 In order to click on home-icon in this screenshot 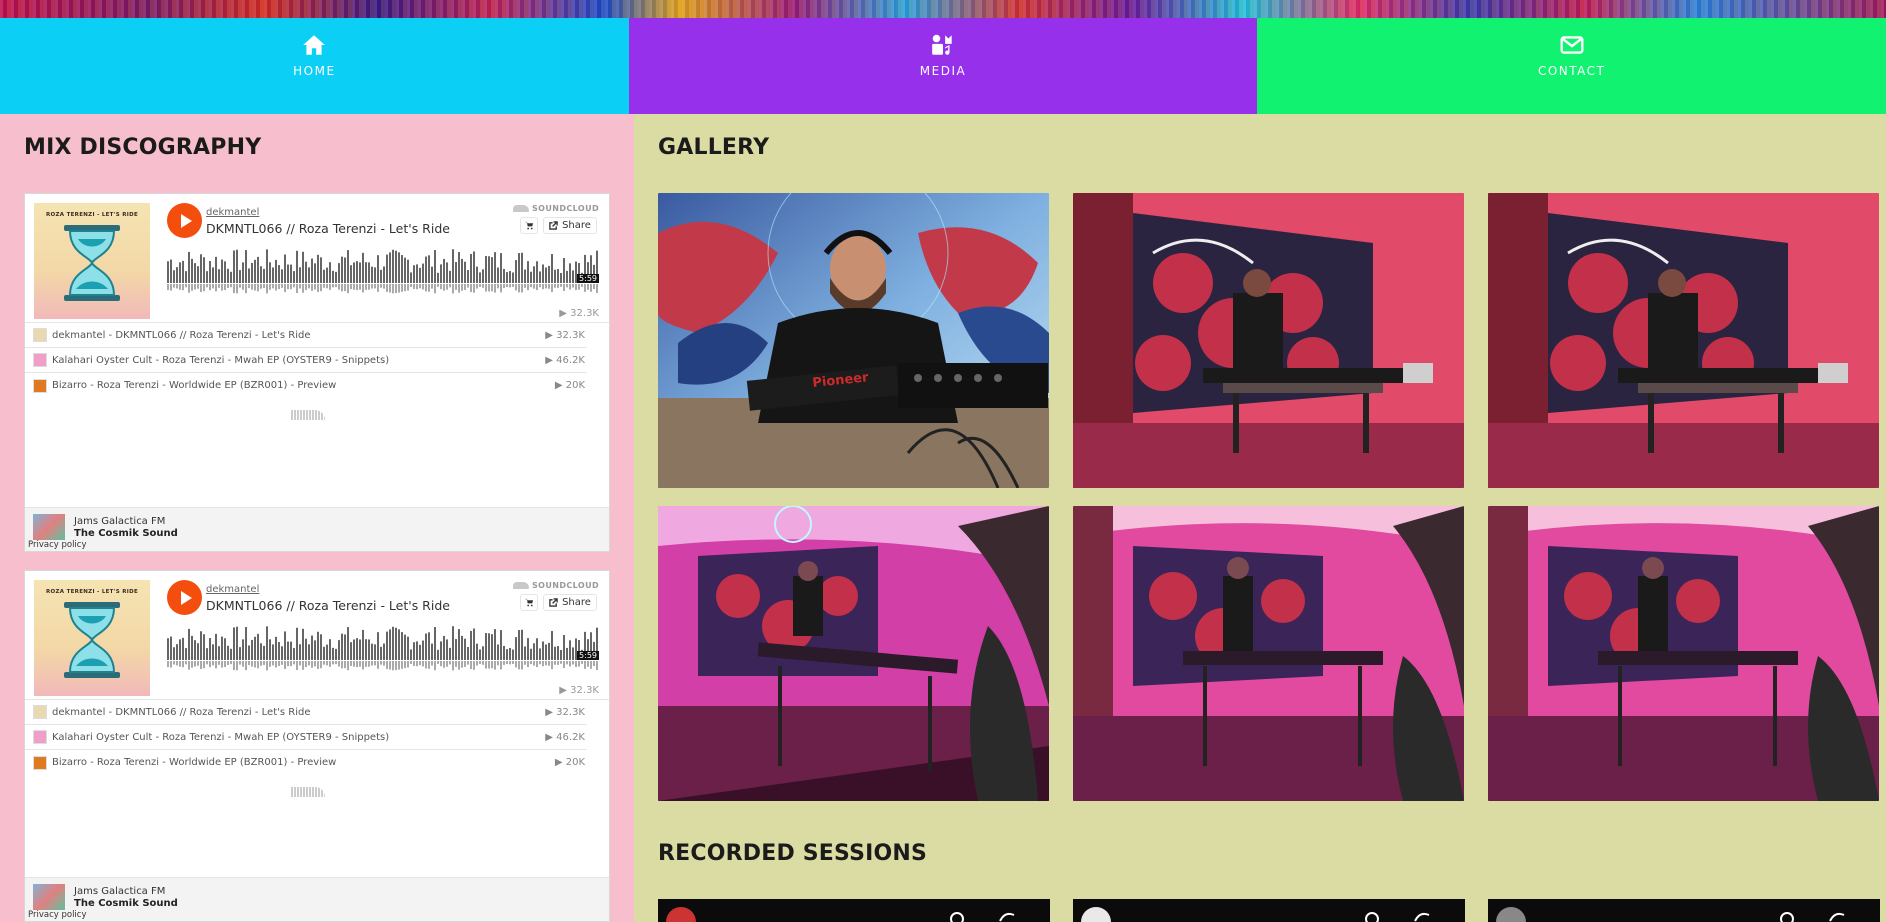, I will do `click(314, 45)`.